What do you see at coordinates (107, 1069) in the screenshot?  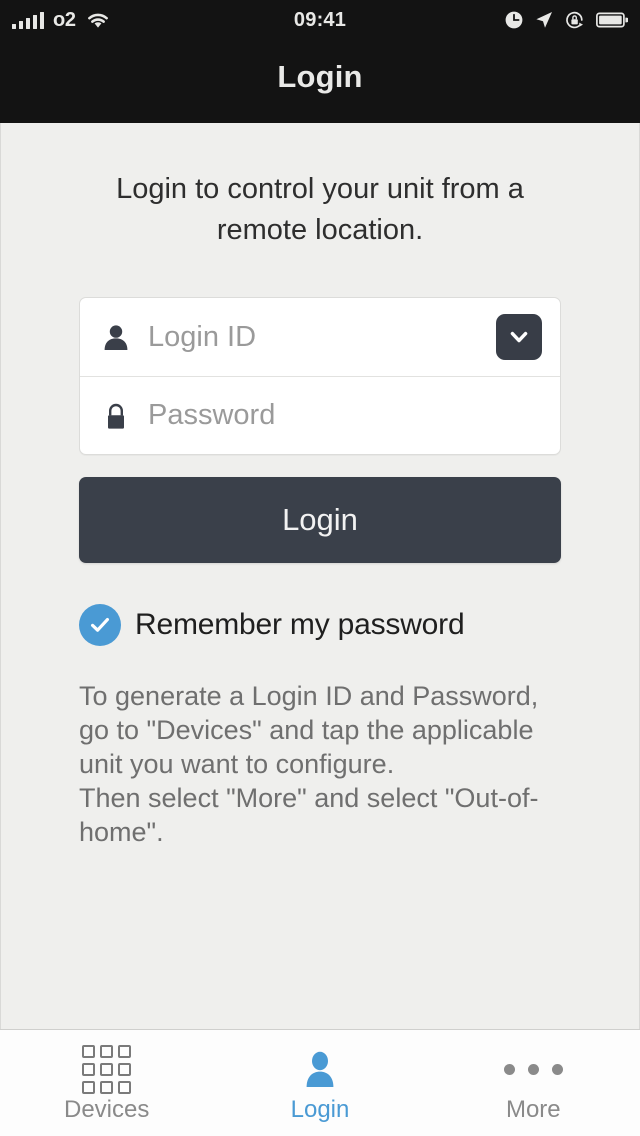 I see `grid-icon` at bounding box center [107, 1069].